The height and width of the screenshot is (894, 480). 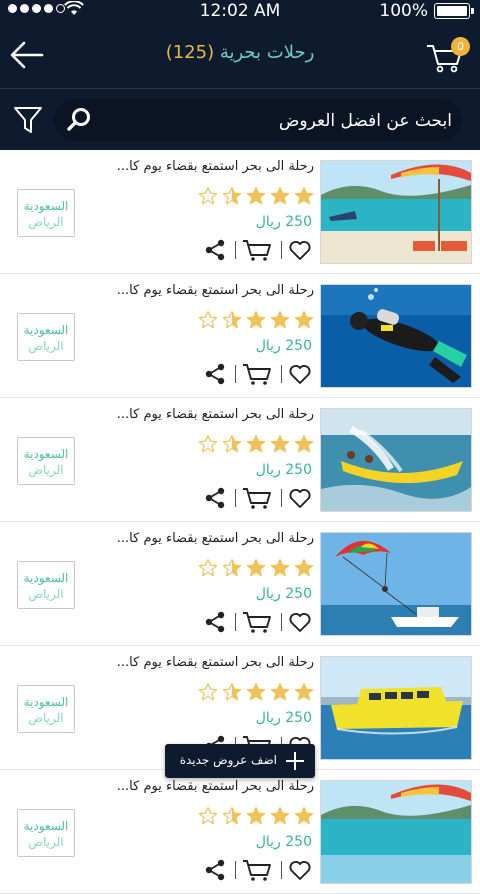 What do you see at coordinates (460, 46) in the screenshot?
I see `cart-count-badge: 0` at bounding box center [460, 46].